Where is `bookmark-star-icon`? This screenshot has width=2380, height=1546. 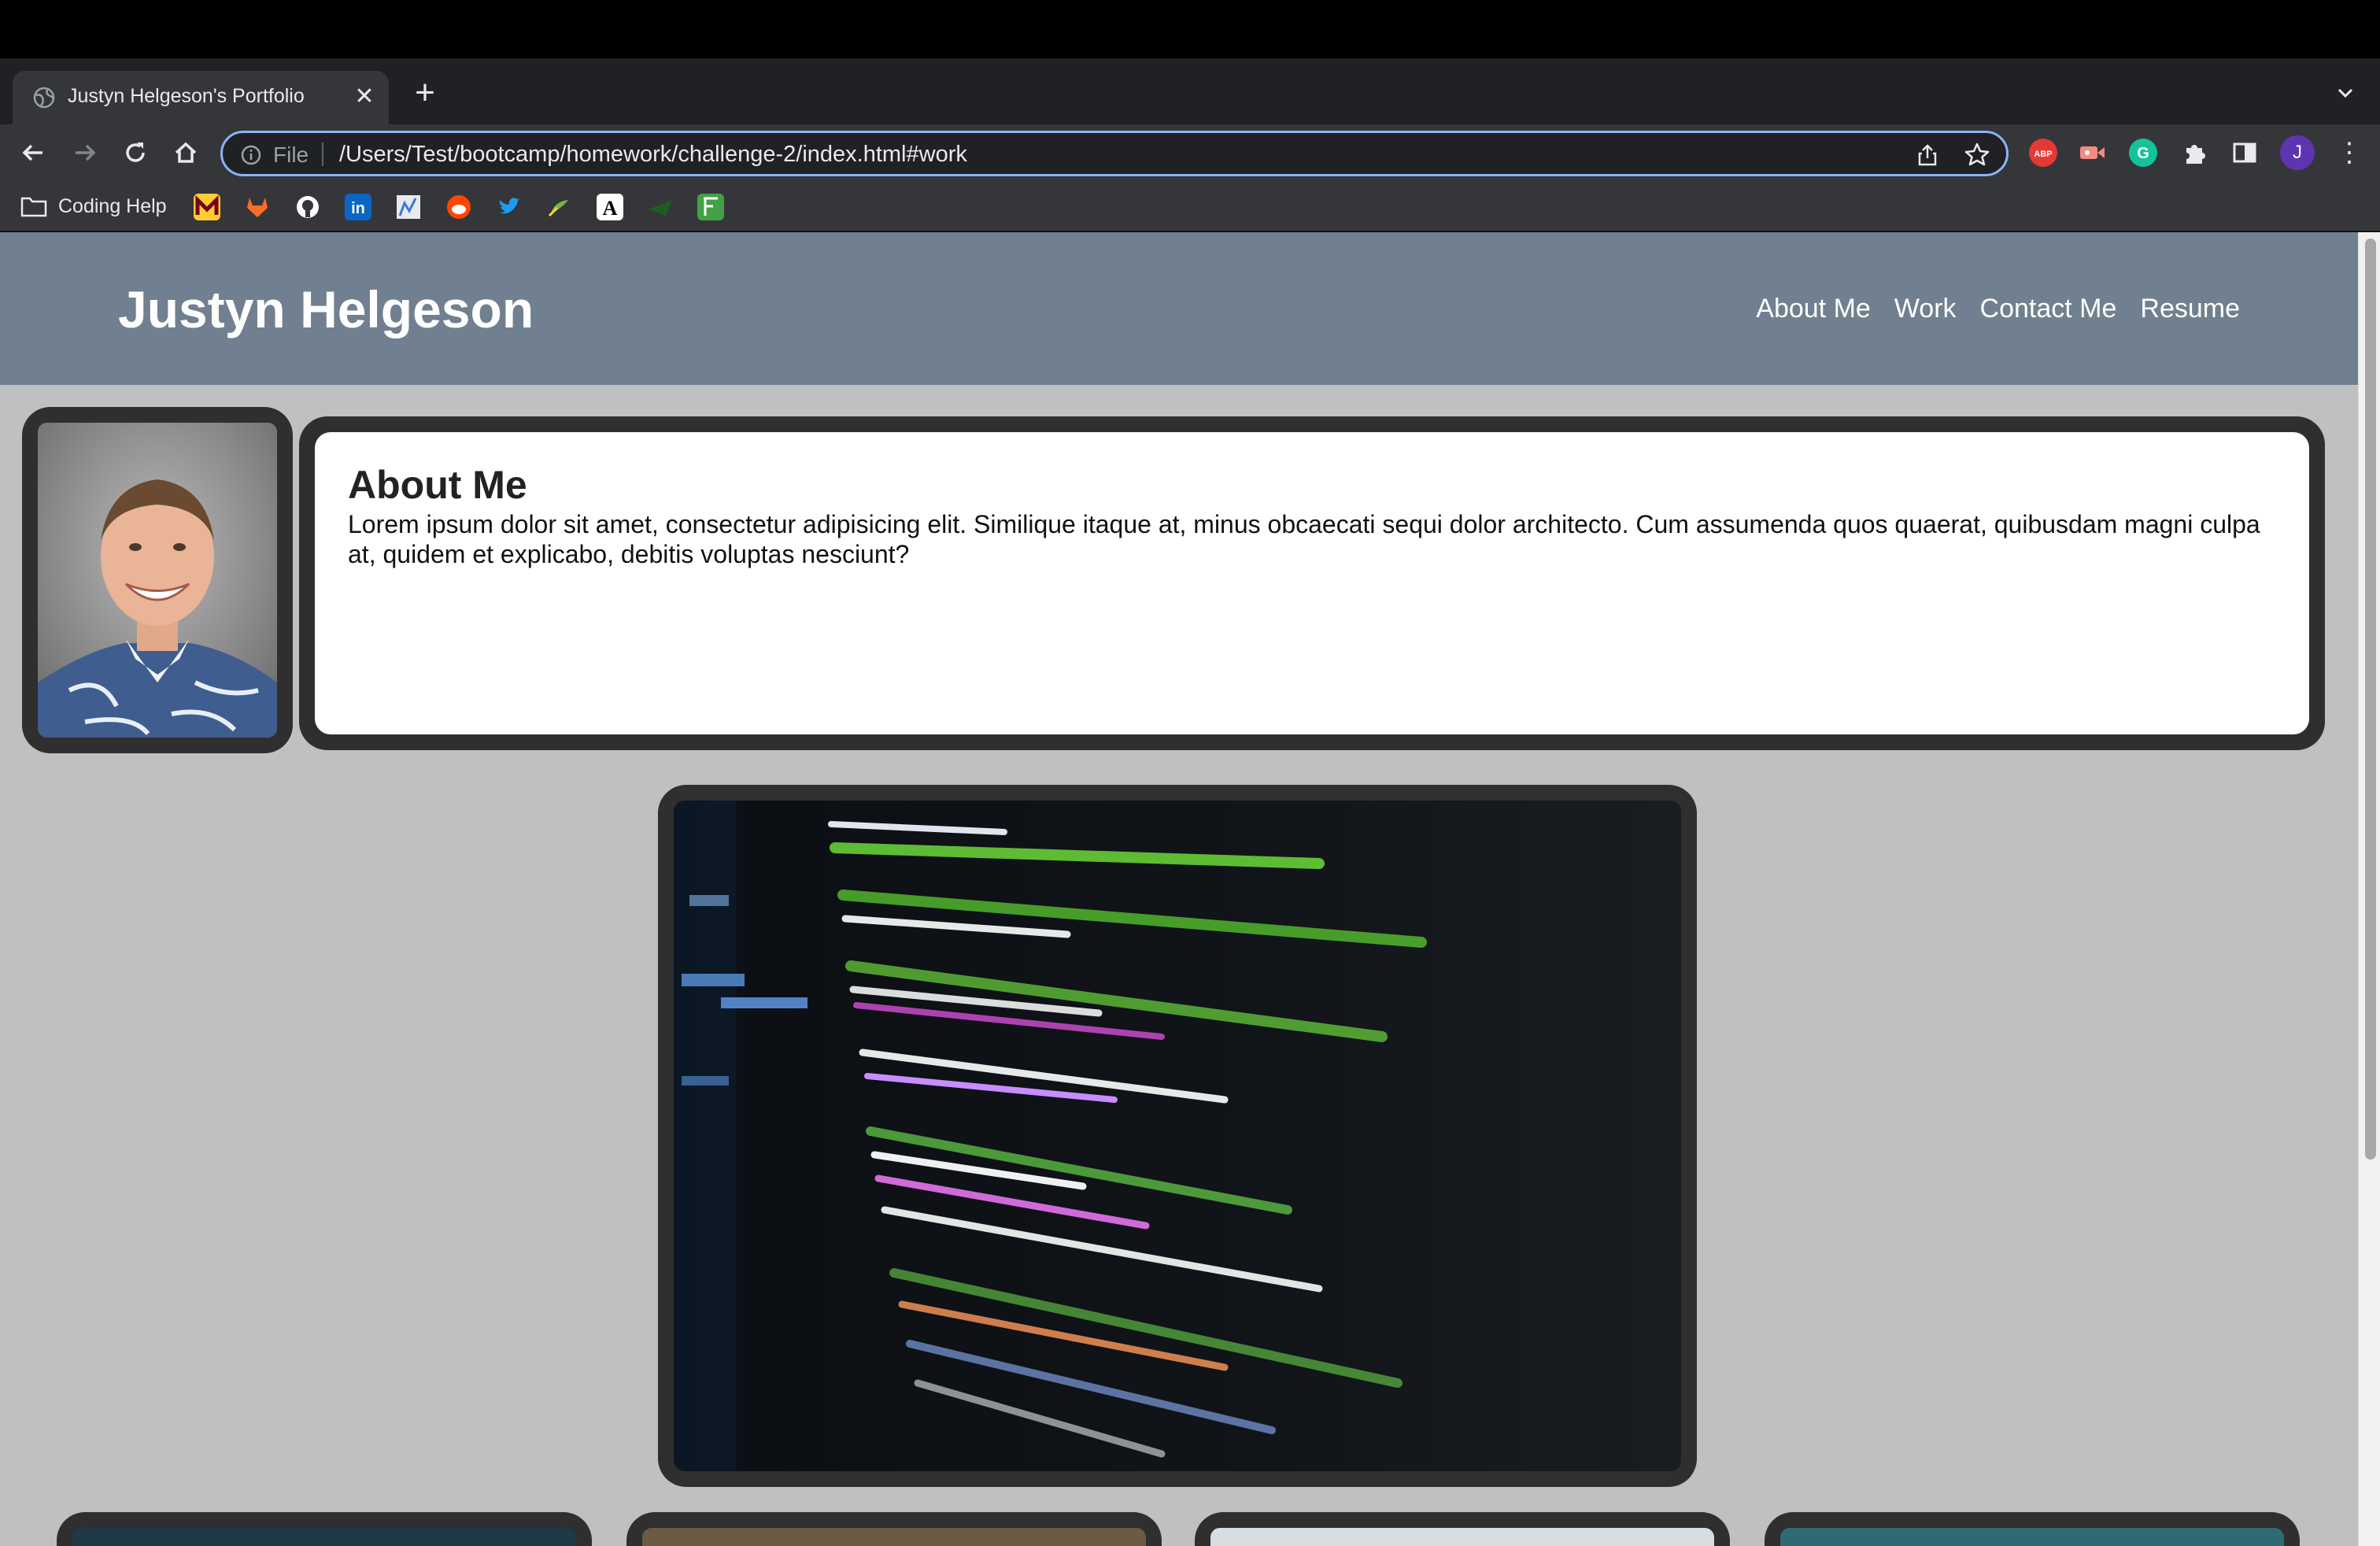 bookmark-star-icon is located at coordinates (1977, 154).